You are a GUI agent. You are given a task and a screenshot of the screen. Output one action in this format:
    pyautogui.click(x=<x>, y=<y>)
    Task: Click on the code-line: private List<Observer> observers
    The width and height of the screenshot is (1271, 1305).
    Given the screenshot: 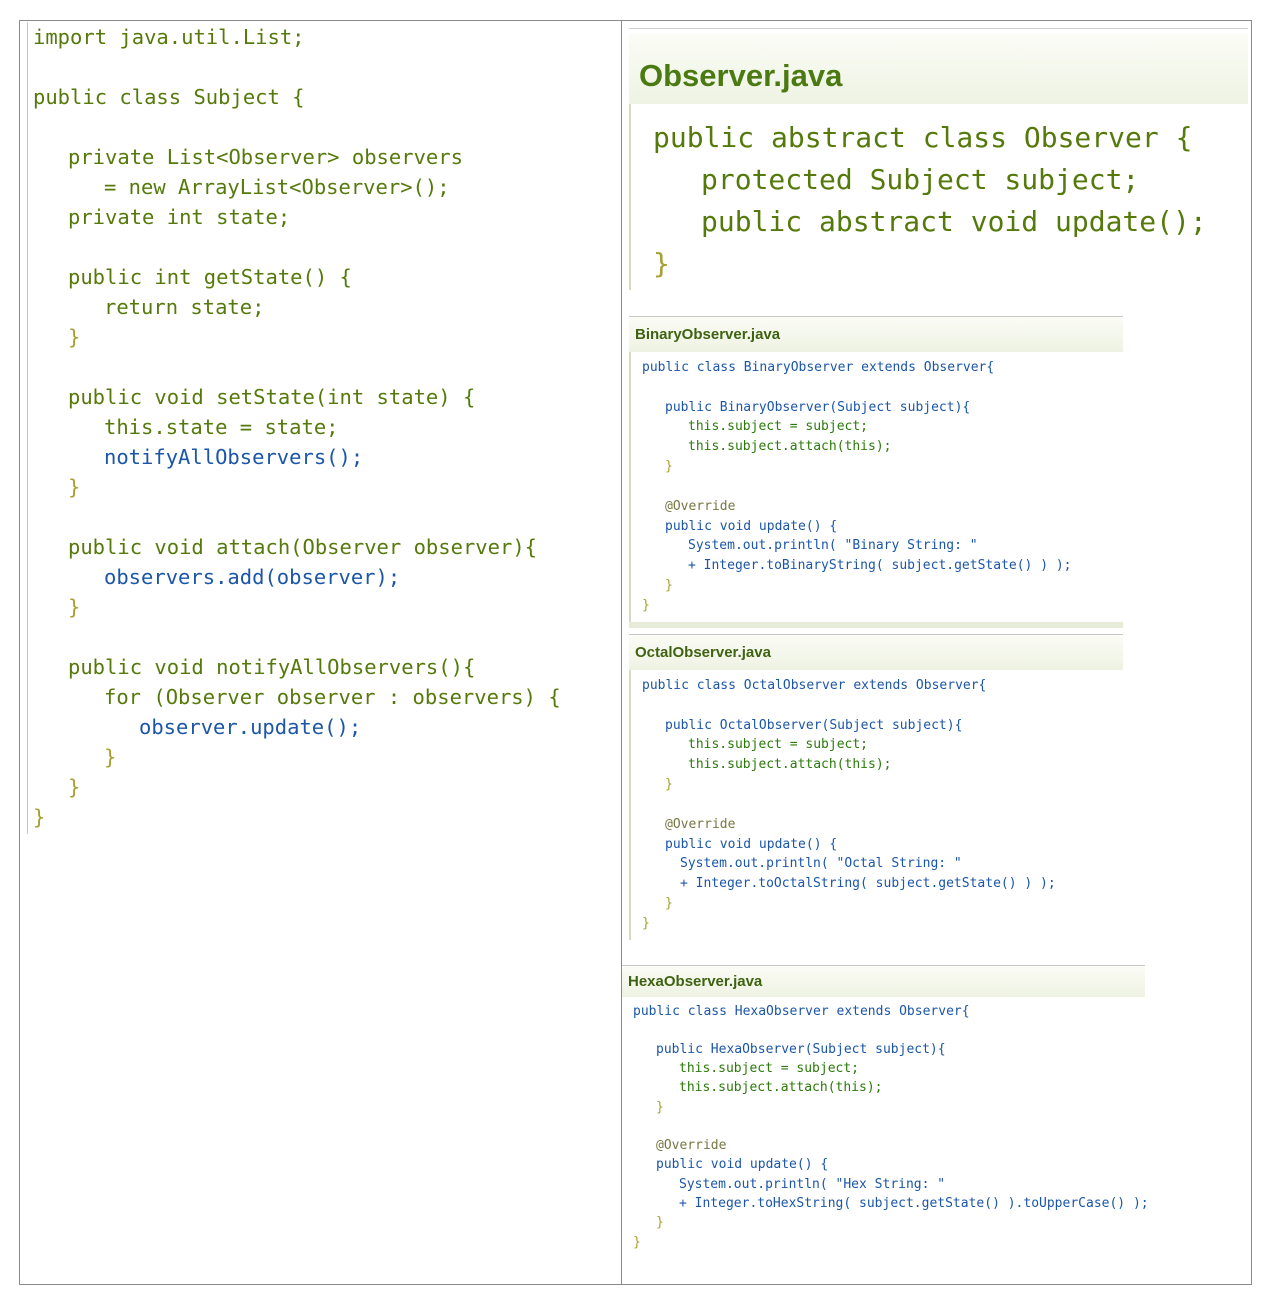 What is the action you would take?
    pyautogui.click(x=265, y=157)
    